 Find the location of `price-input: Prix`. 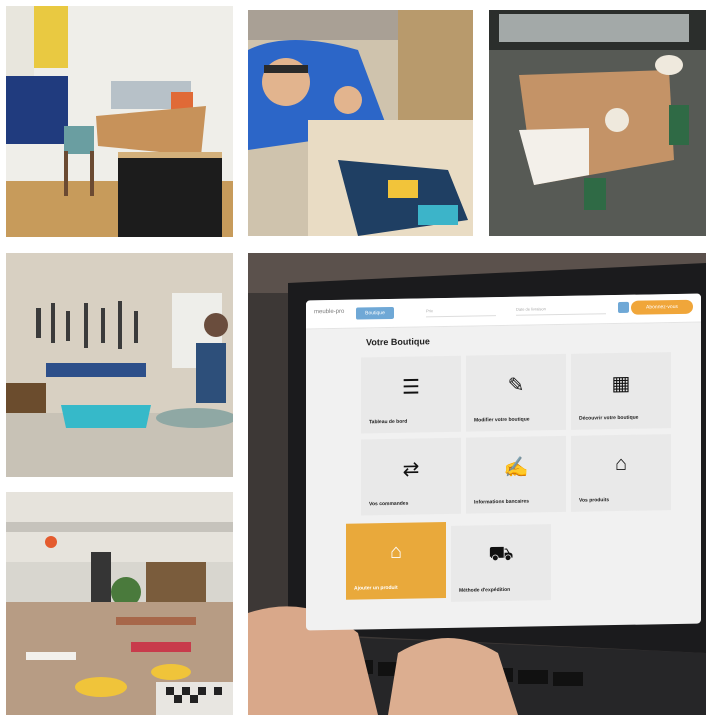

price-input: Prix is located at coordinates (461, 312).